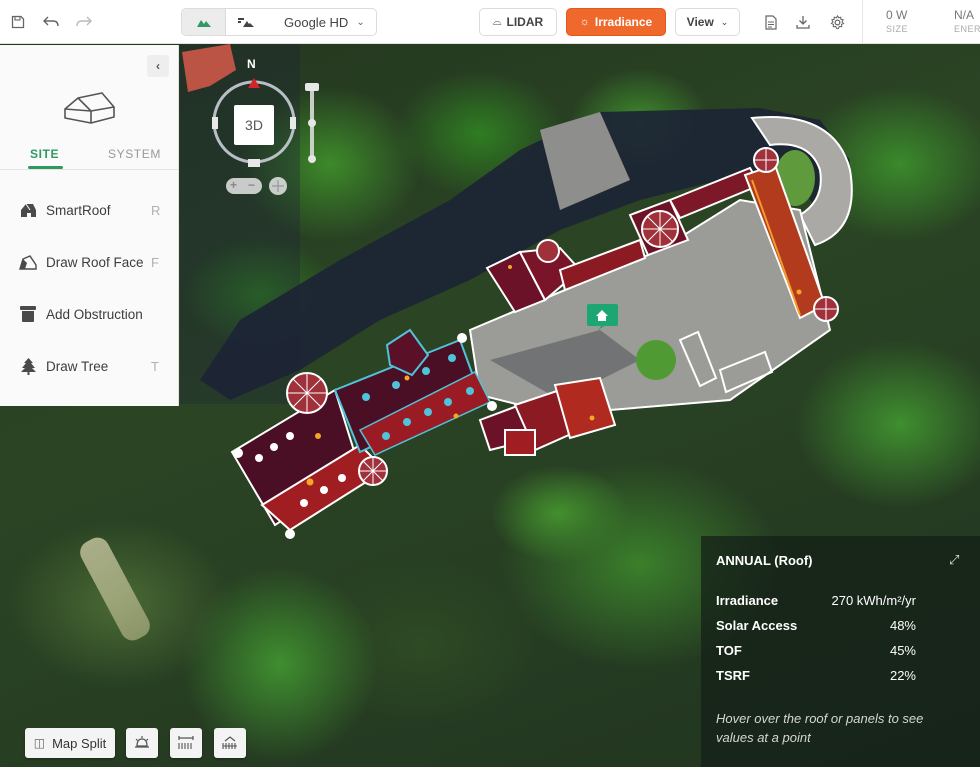  I want to click on shortcut-key: R, so click(156, 210).